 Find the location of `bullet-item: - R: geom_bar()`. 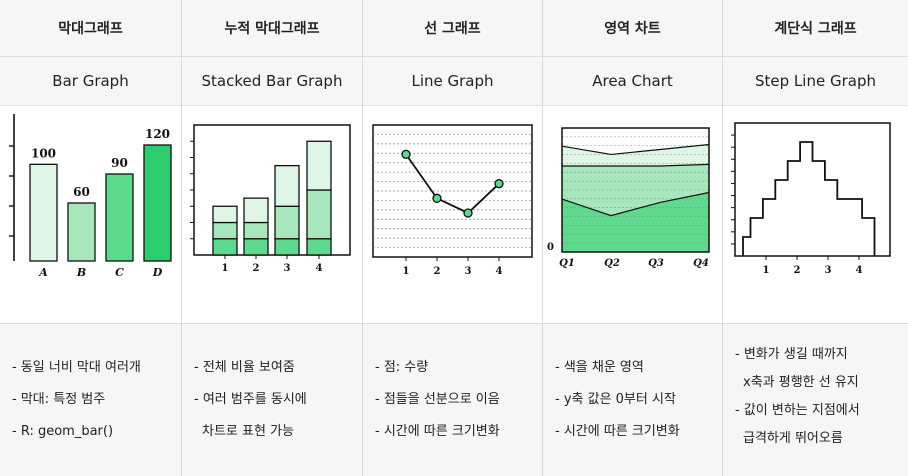

bullet-item: - R: geom_bar() is located at coordinates (63, 431).